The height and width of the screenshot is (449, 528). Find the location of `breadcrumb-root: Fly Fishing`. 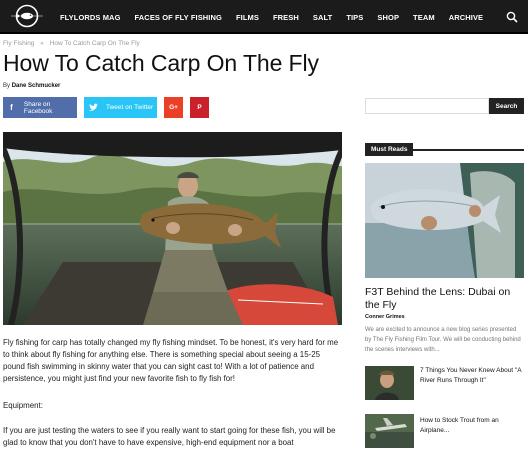

breadcrumb-root: Fly Fishing is located at coordinates (18, 43).